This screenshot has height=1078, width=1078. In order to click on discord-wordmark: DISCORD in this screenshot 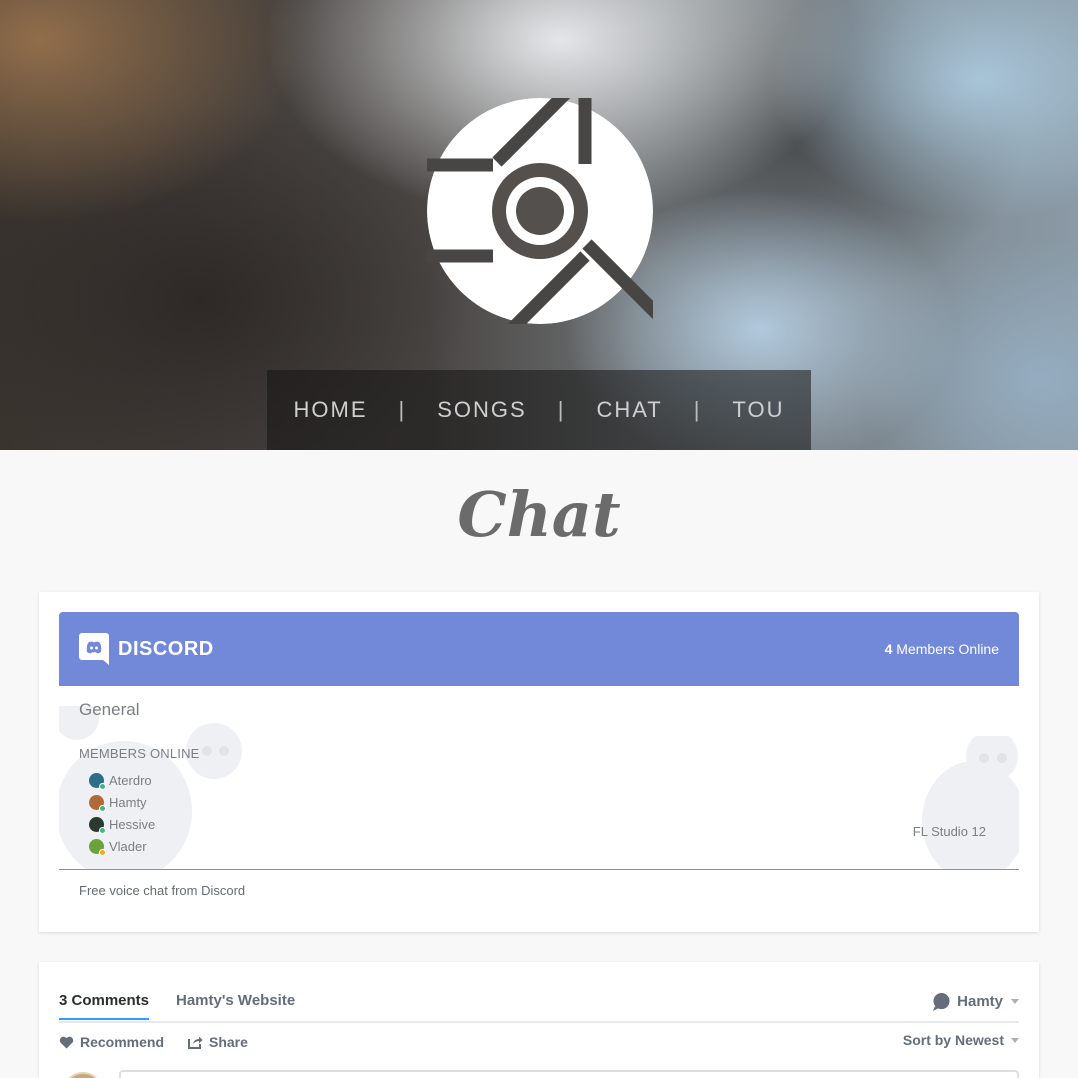, I will do `click(166, 648)`.